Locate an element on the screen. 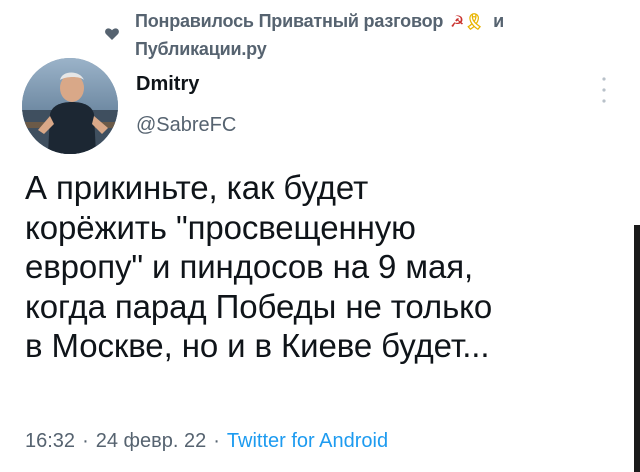  display-name: Dmitry is located at coordinates (167, 84).